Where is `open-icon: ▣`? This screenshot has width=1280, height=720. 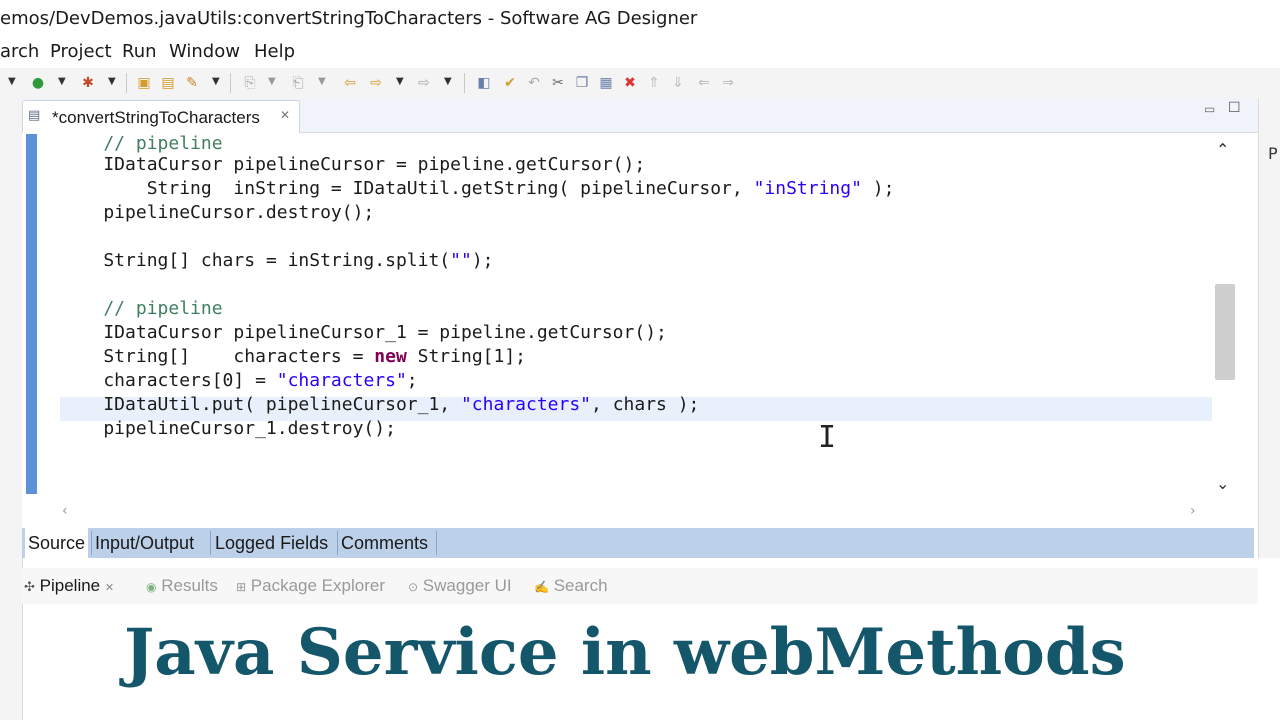 open-icon: ▣ is located at coordinates (144, 83).